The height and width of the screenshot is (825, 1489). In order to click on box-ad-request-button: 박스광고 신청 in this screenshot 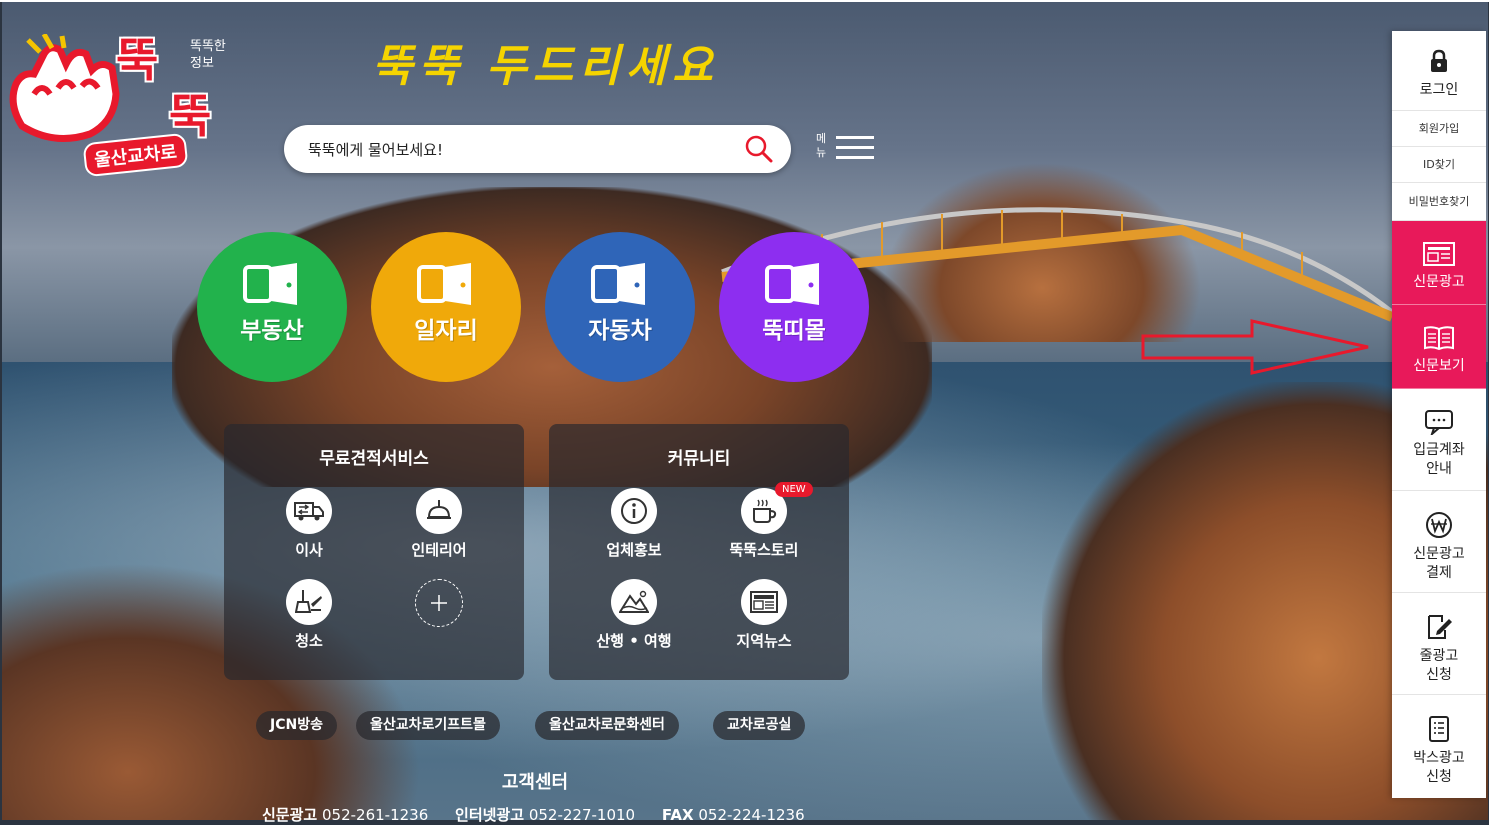, I will do `click(1439, 746)`.